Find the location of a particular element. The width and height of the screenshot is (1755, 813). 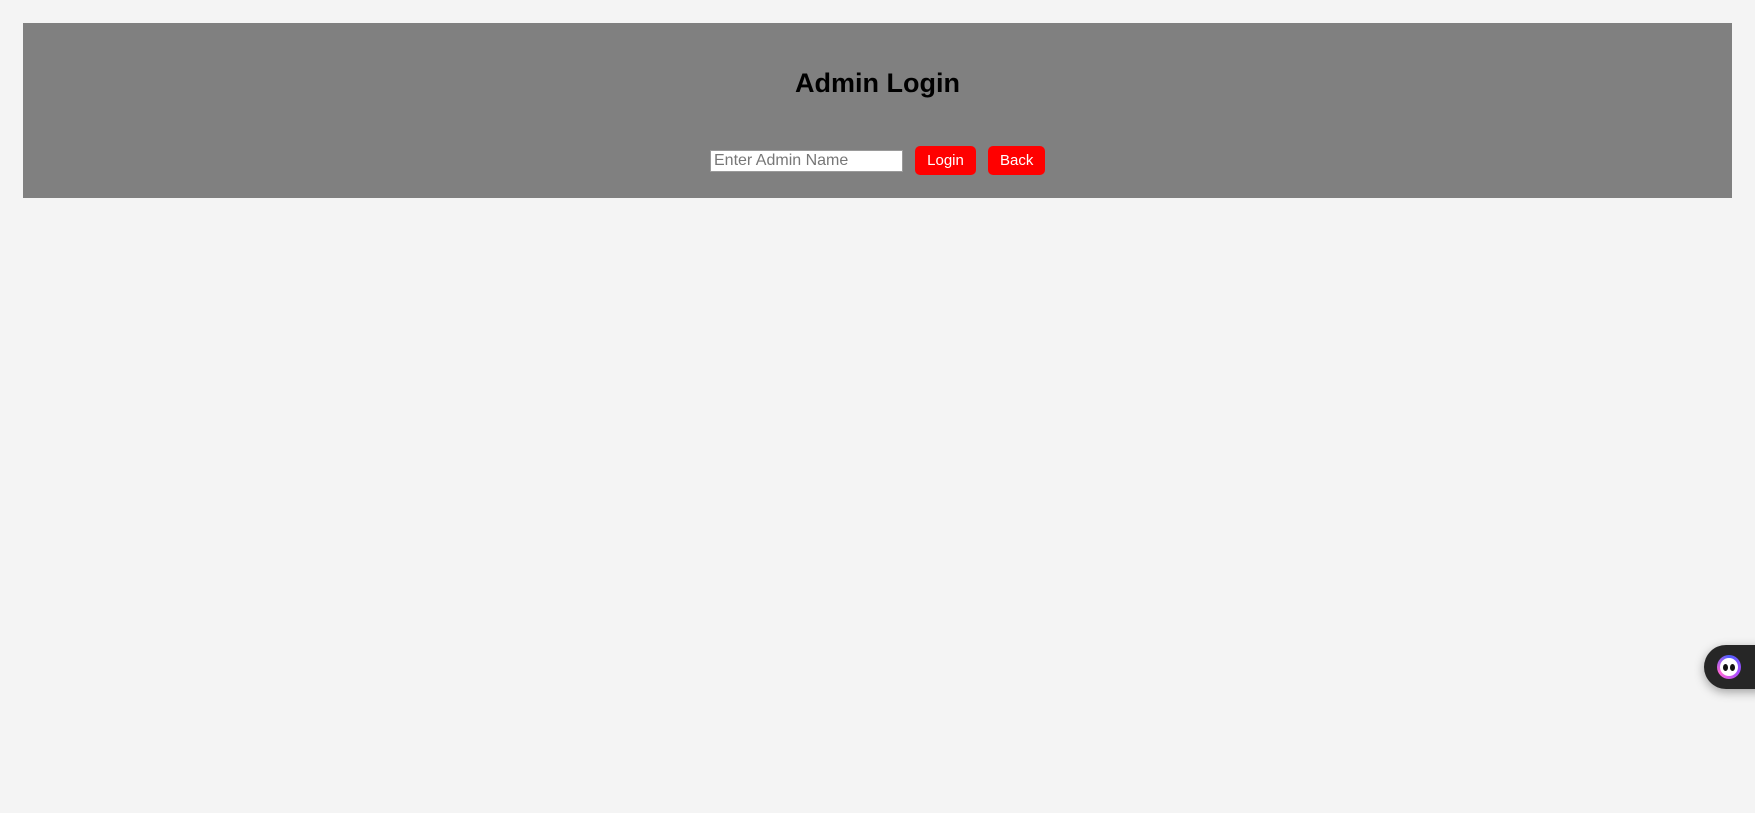

admin-name-input is located at coordinates (806, 160).